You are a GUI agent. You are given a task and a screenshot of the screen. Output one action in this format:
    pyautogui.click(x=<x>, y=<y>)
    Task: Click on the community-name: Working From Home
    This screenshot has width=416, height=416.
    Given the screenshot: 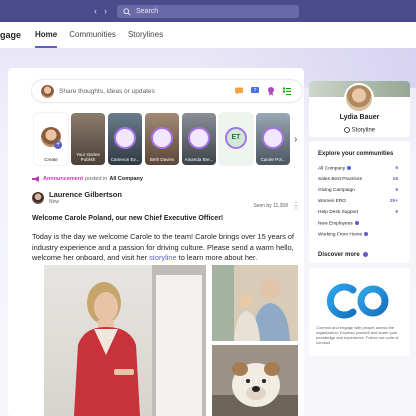 What is the action you would take?
    pyautogui.click(x=340, y=235)
    